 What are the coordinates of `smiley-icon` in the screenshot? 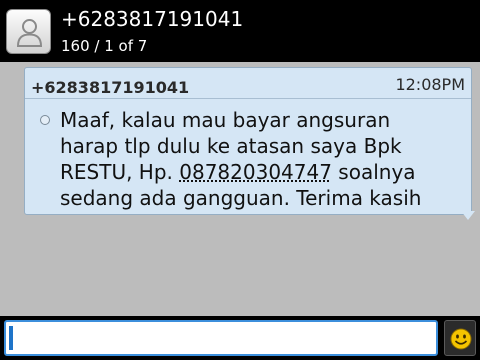 It's located at (461, 339).